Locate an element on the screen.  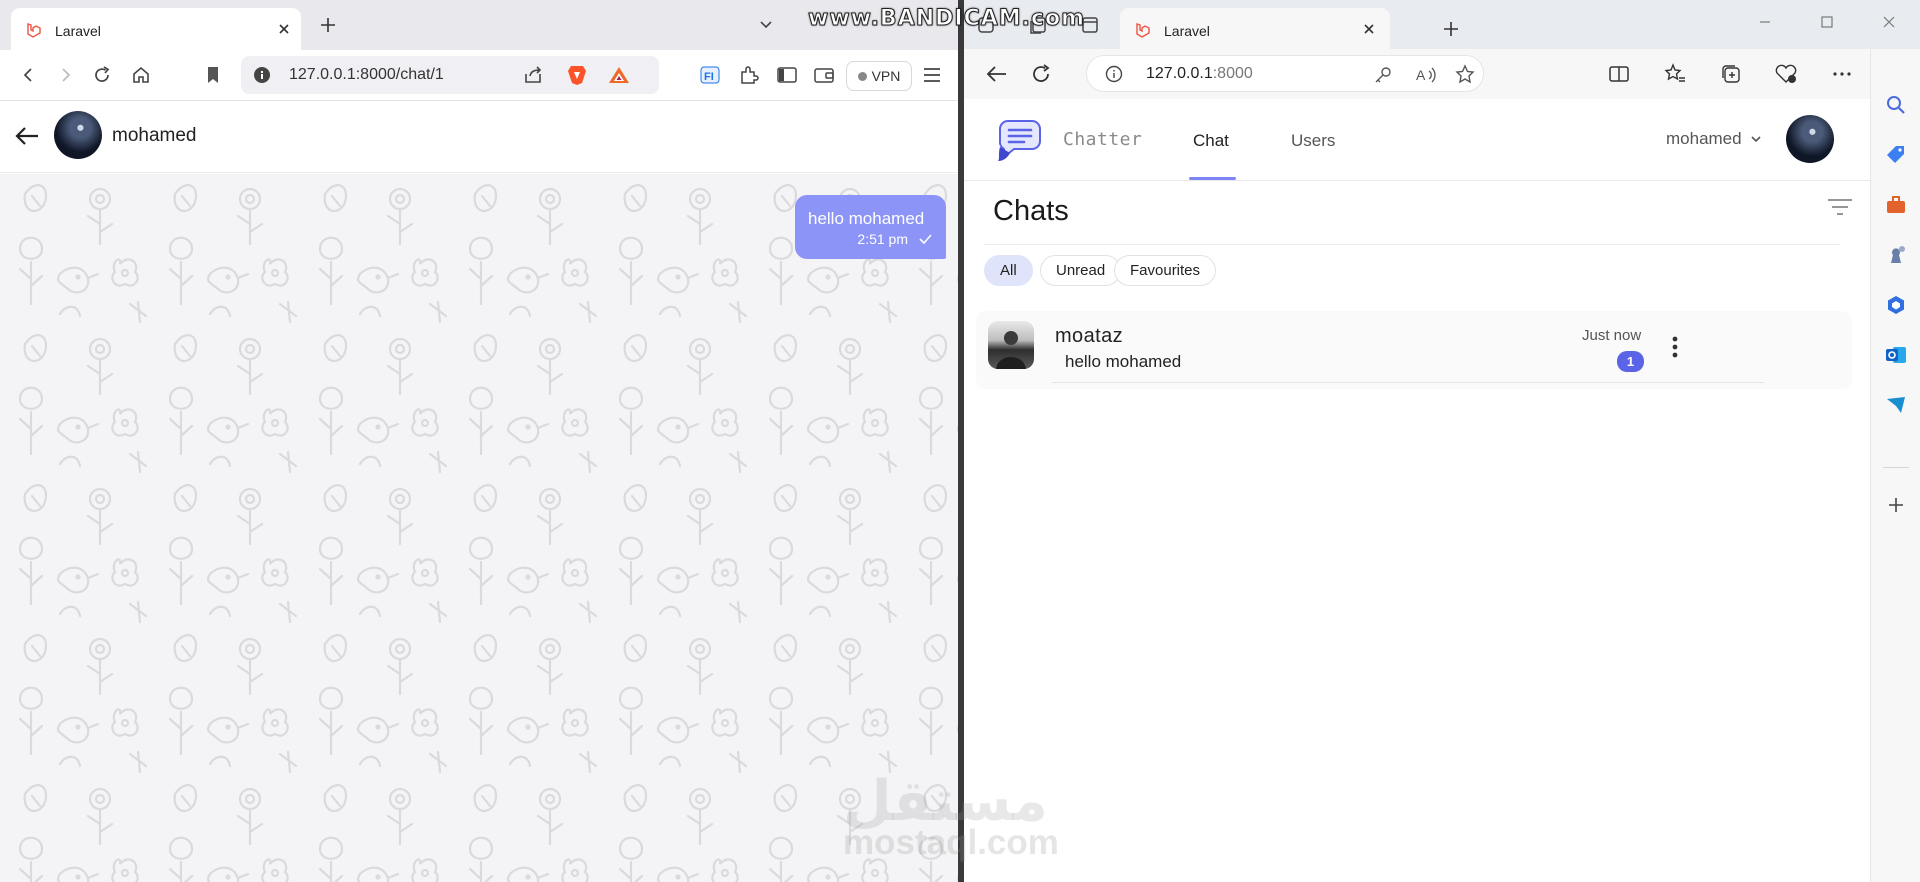
add-icon is located at coordinates (1896, 505).